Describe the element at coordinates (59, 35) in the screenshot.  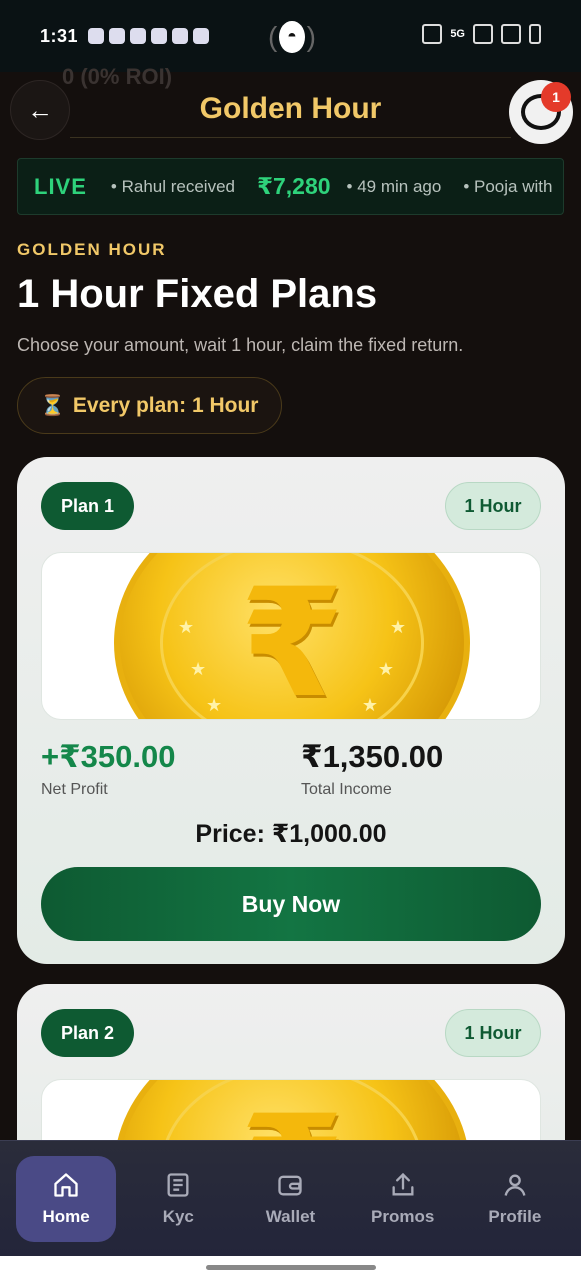
I see `status-time: 1:31` at that location.